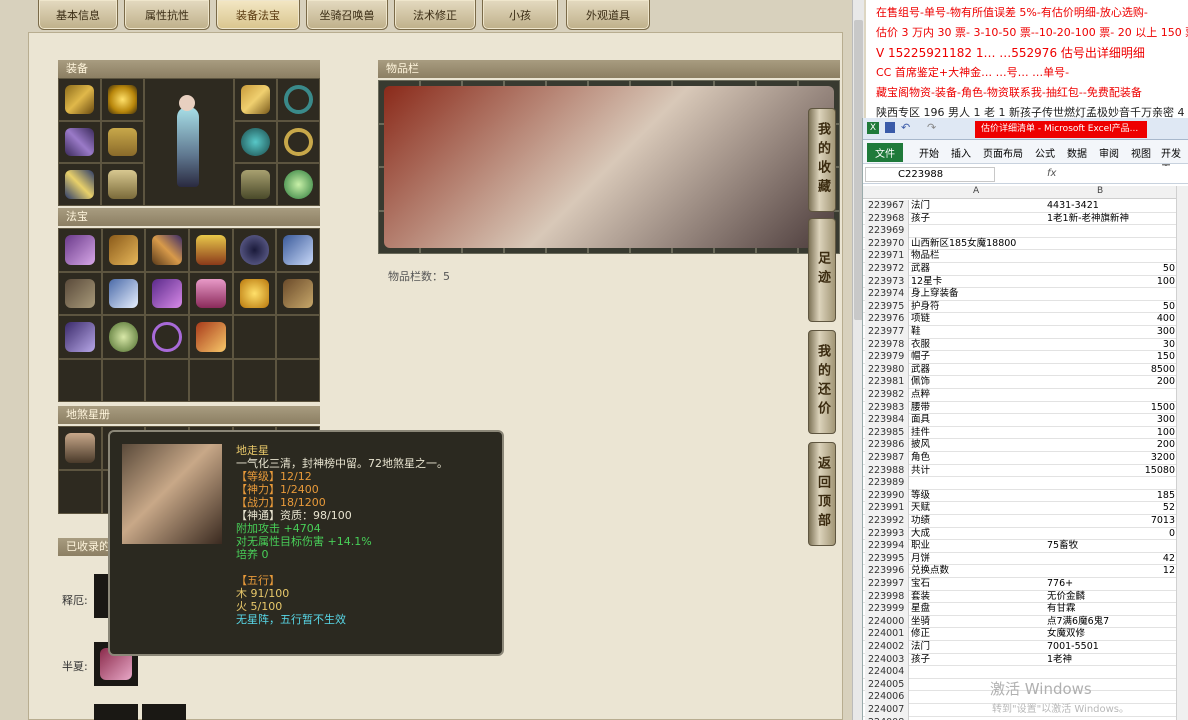 This screenshot has height=720, width=1188. Describe the element at coordinates (887, 647) in the screenshot. I see `row-number: 224002` at that location.